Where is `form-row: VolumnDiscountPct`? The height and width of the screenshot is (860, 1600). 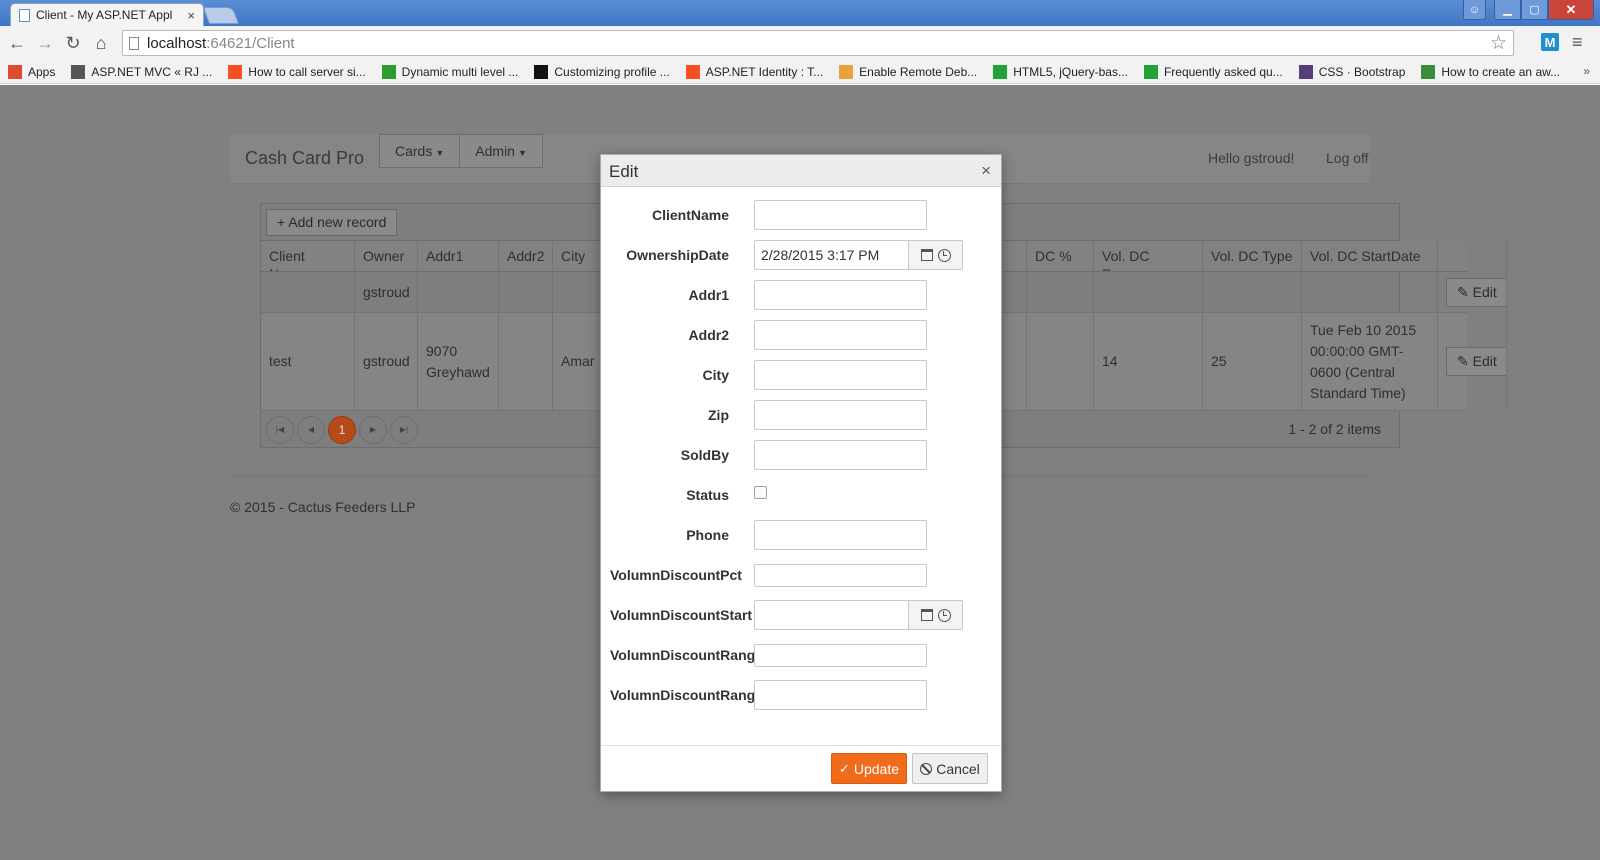
form-row: VolumnDiscountPct is located at coordinates (802, 574).